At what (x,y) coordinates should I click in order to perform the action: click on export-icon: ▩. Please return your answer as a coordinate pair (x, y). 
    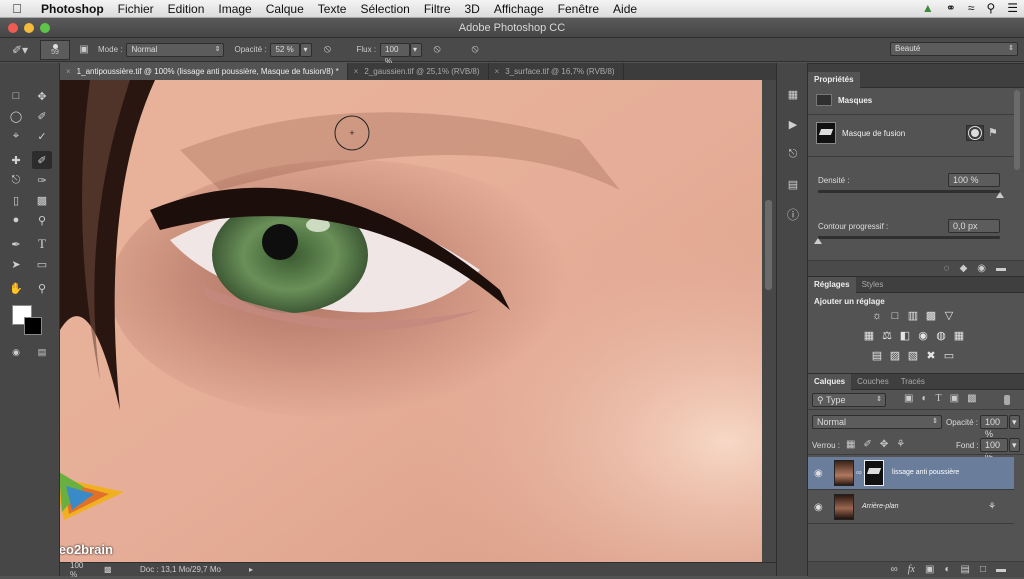
    Looking at the image, I should click on (114, 569).